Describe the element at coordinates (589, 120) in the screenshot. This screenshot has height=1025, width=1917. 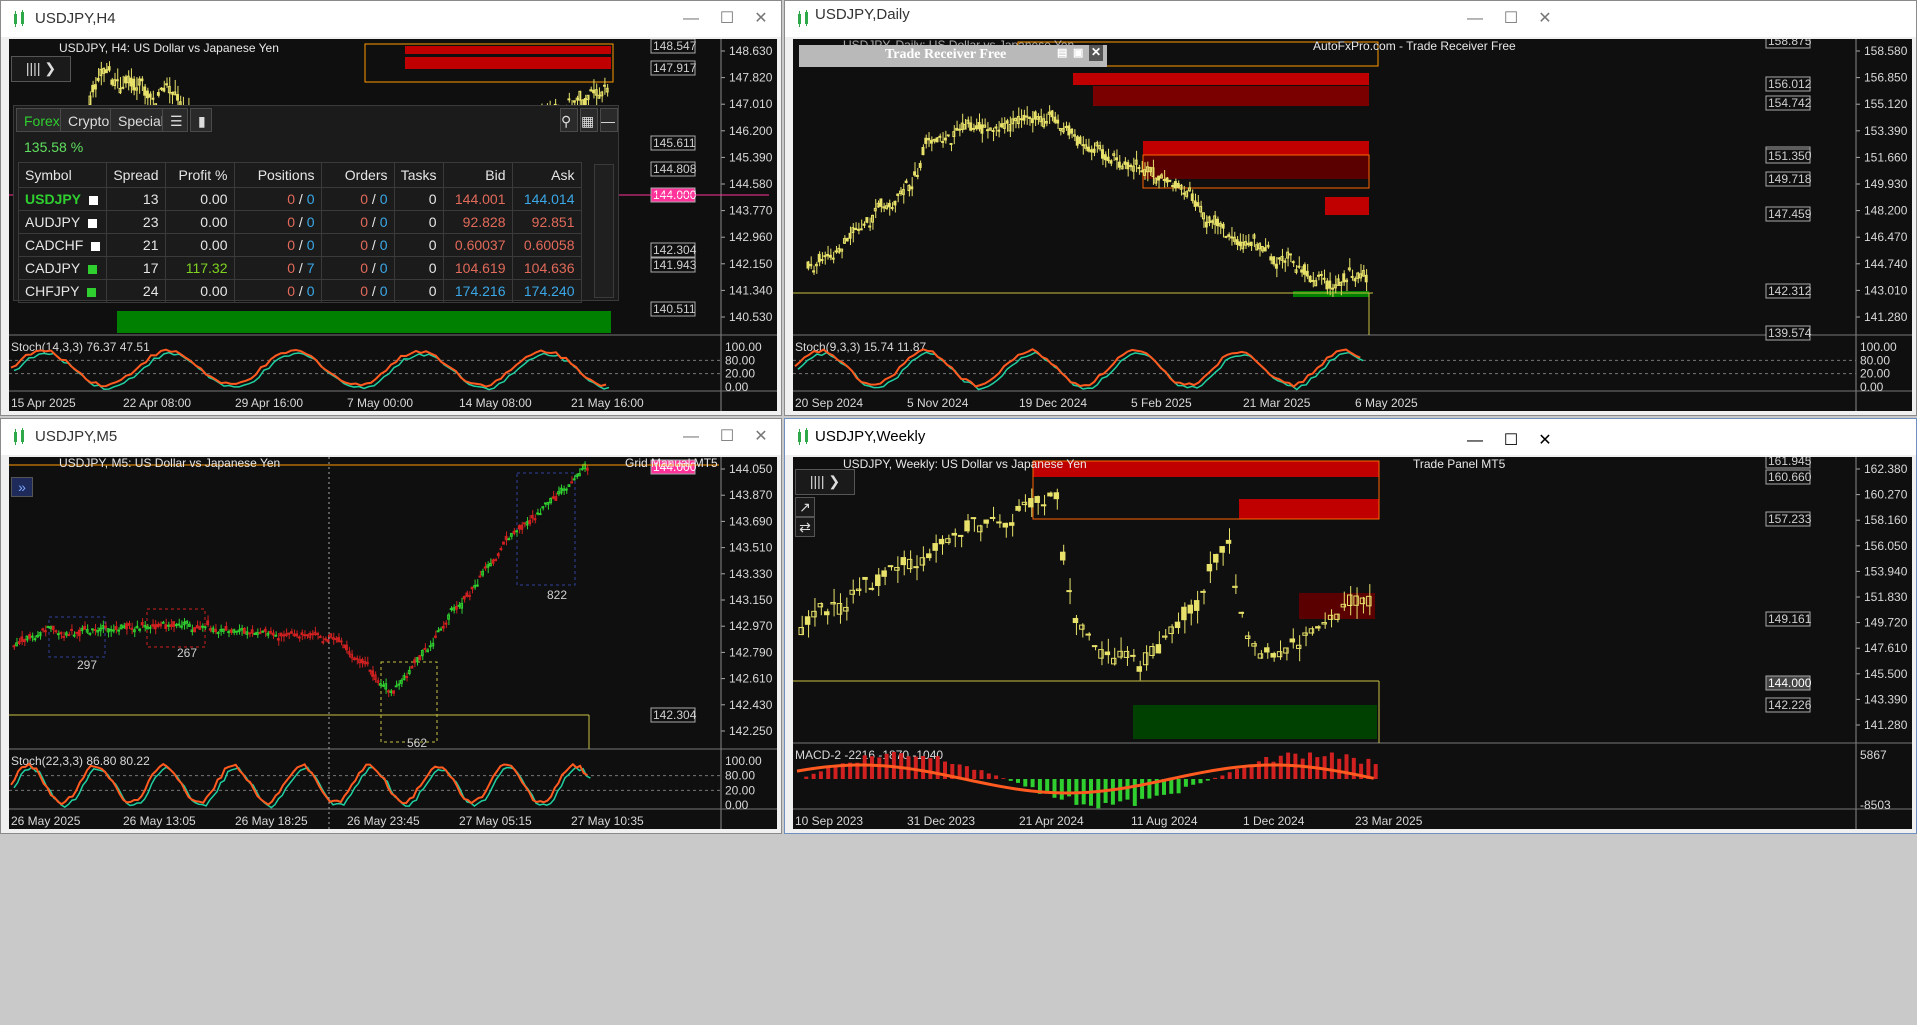
I see `layout-icon: ▦` at that location.